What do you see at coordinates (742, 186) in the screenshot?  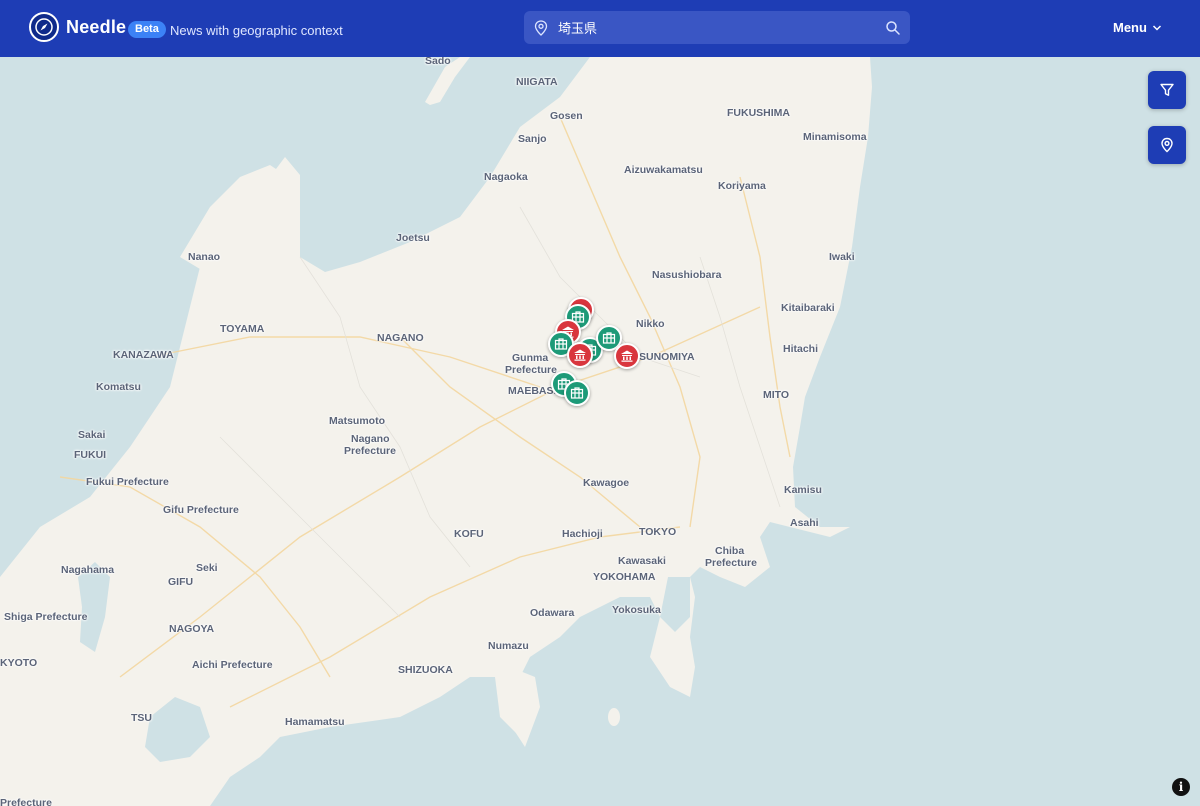 I see `city-label: Koriyama` at bounding box center [742, 186].